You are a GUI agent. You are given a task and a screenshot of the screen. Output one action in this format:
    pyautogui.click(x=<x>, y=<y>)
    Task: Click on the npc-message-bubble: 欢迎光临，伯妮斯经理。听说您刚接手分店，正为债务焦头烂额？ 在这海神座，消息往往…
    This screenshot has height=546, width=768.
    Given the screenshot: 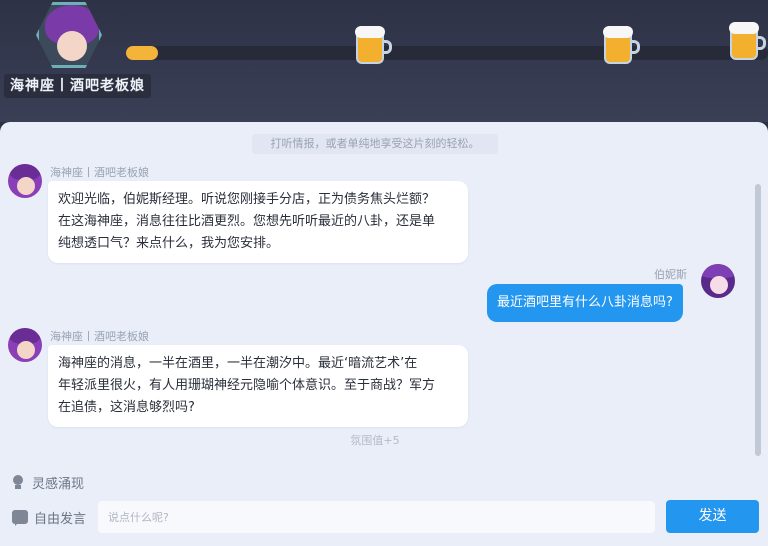 What is the action you would take?
    pyautogui.click(x=258, y=222)
    